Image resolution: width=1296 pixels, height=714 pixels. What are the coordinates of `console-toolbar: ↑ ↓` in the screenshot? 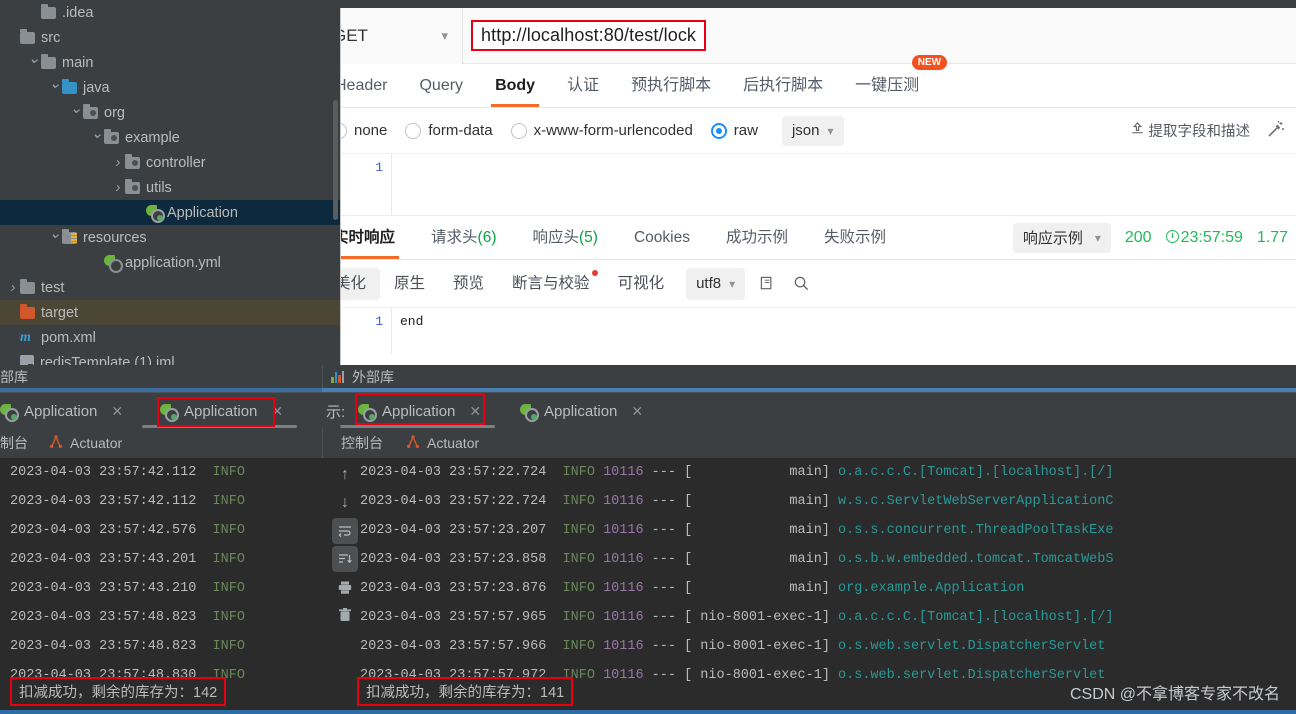 It's located at (345, 562).